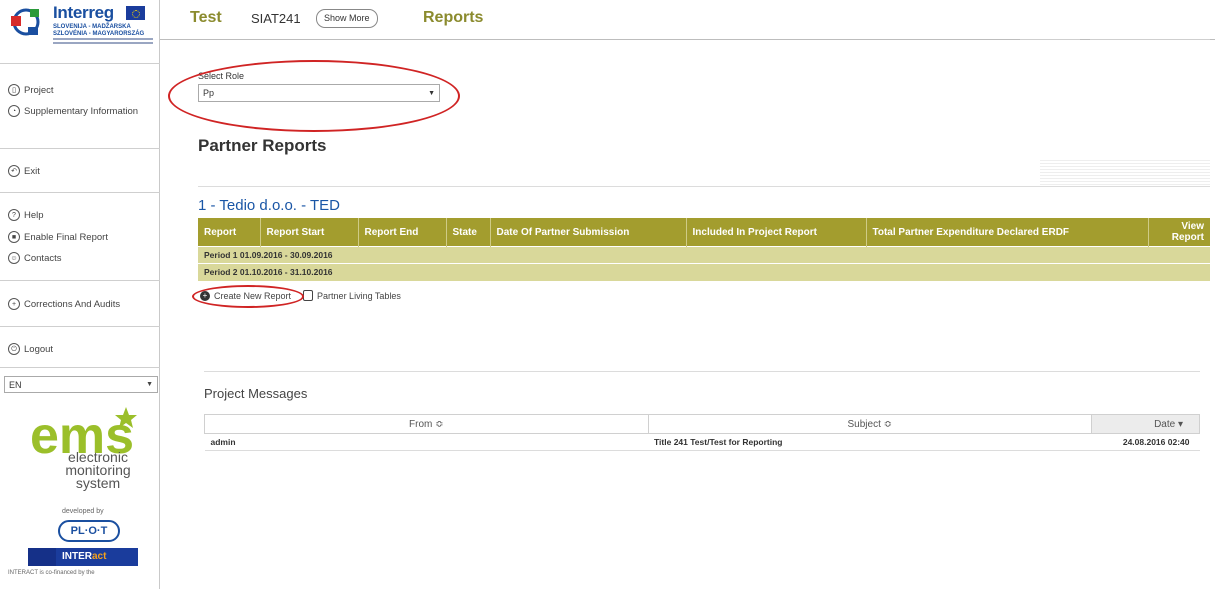 Image resolution: width=1215 pixels, height=589 pixels. I want to click on sidebar-item-project: ▯ Project, so click(31, 90).